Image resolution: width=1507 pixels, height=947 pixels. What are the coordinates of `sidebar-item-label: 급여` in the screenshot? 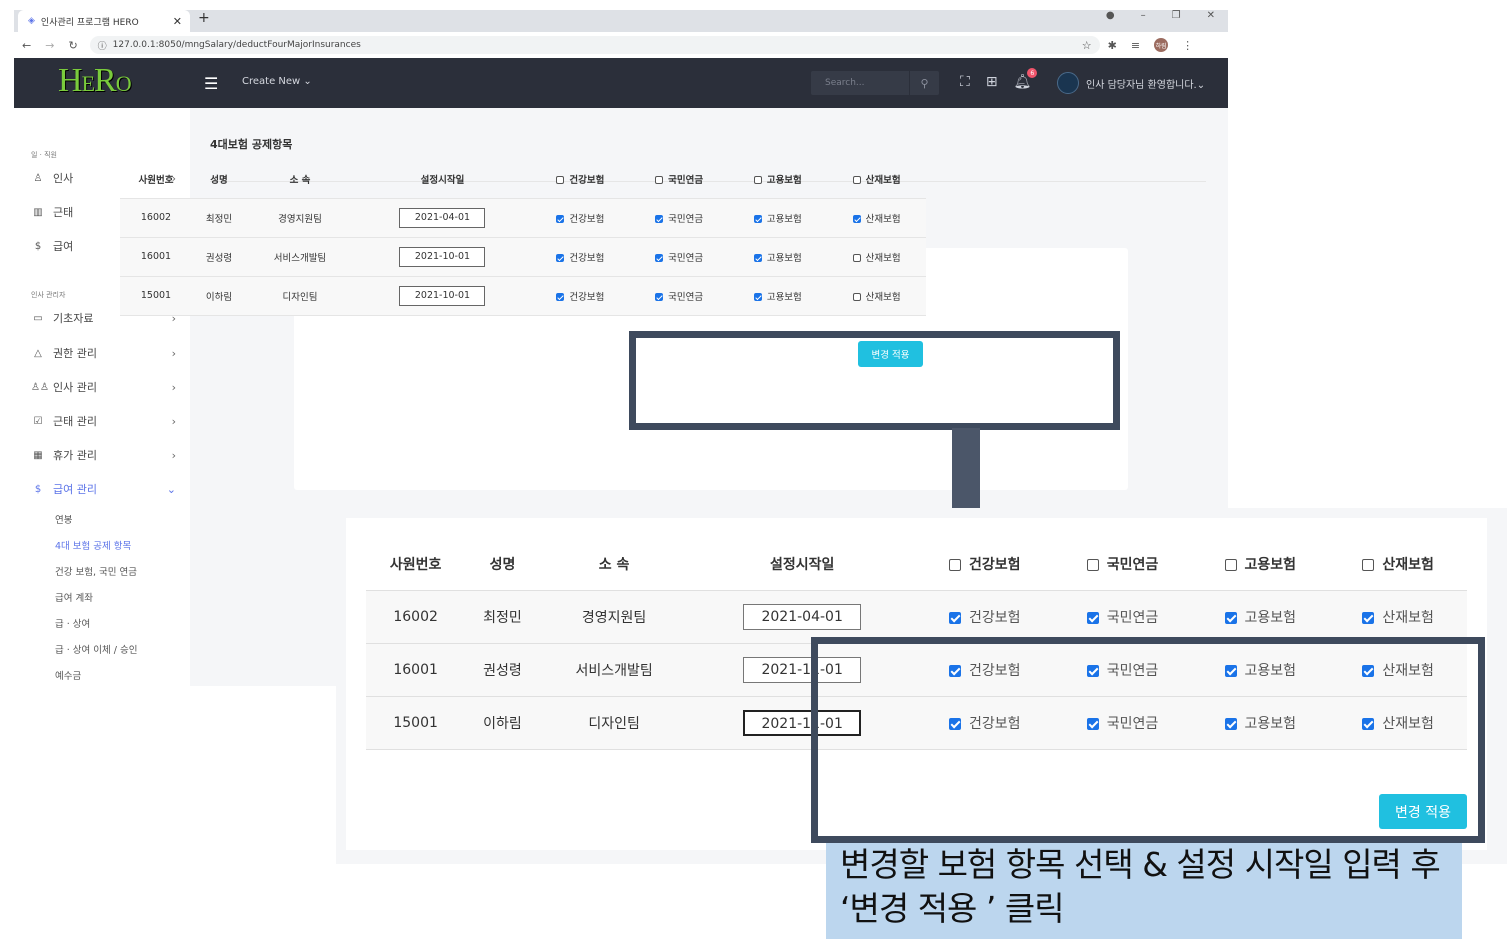 It's located at (63, 246).